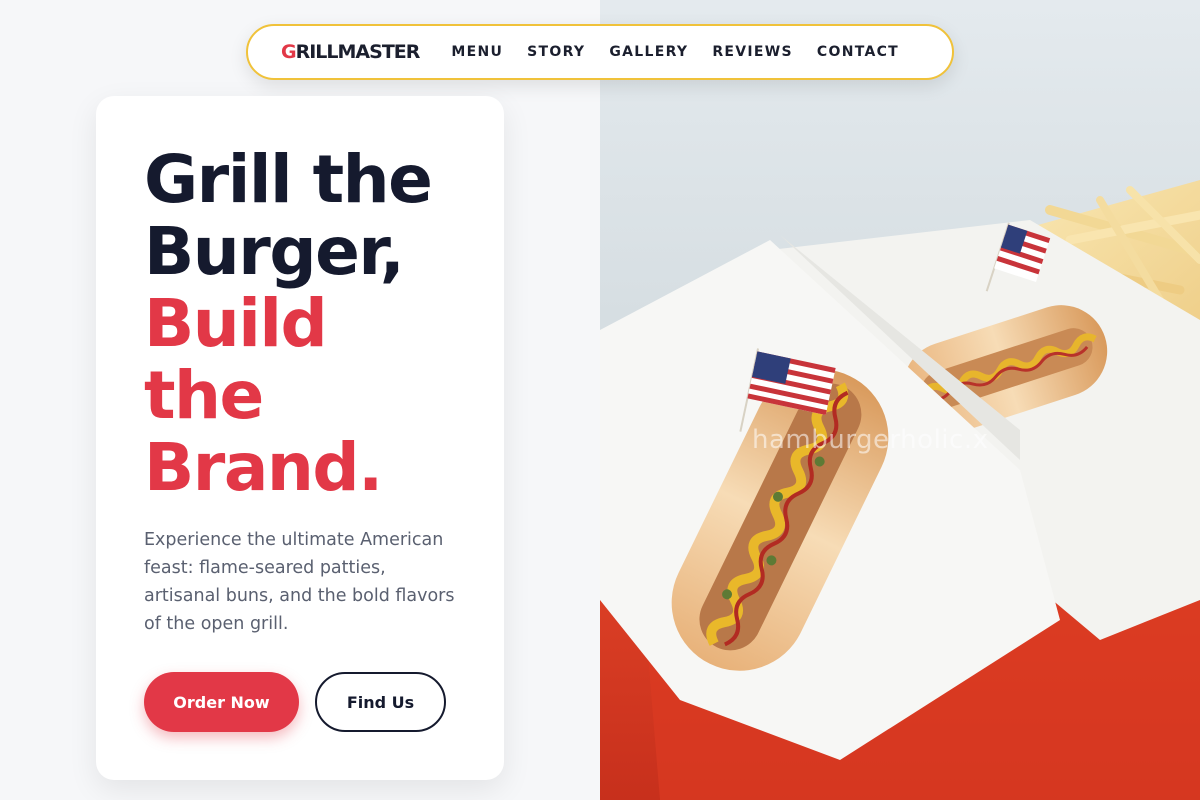 The height and width of the screenshot is (800, 1200). I want to click on headline-line-5: Brand., so click(263, 467).